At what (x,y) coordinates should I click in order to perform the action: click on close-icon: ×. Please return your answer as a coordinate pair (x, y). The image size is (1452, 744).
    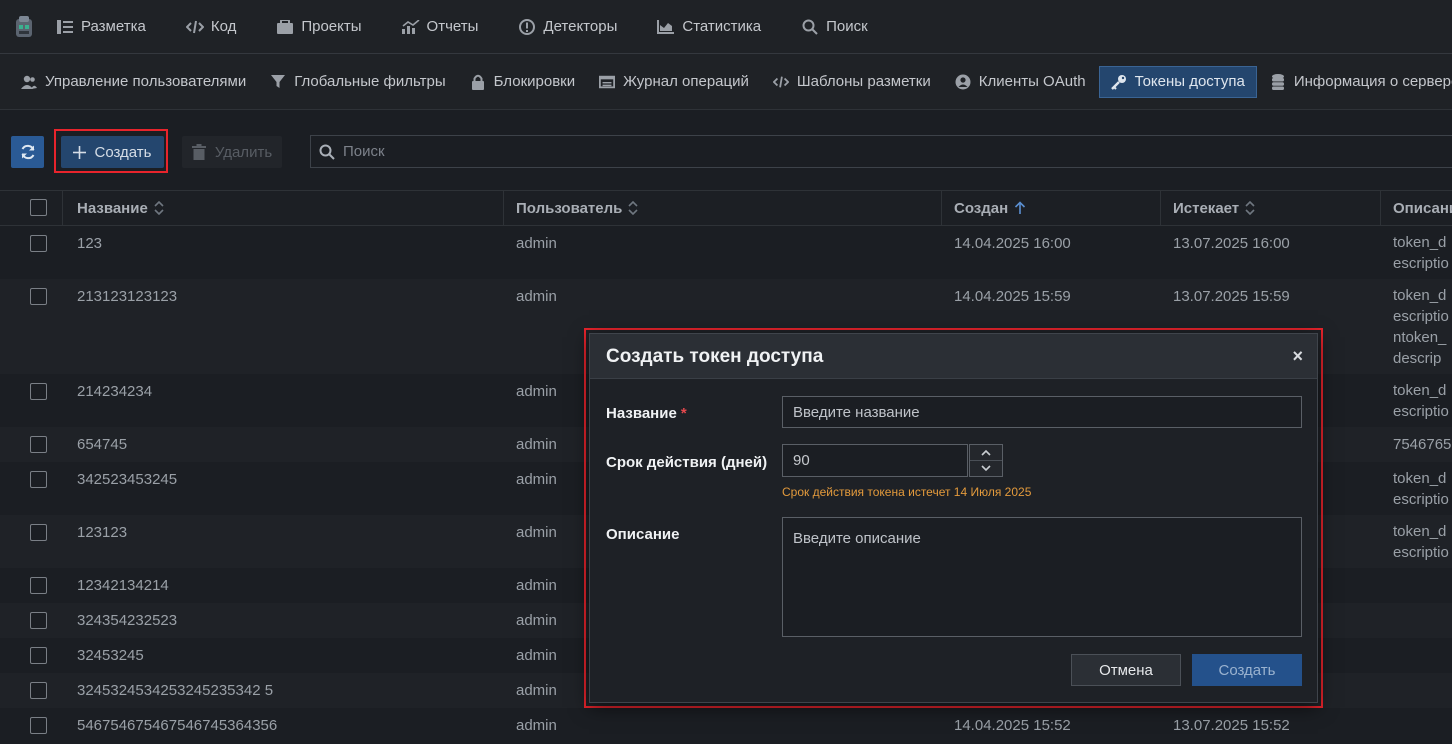
    Looking at the image, I should click on (1297, 356).